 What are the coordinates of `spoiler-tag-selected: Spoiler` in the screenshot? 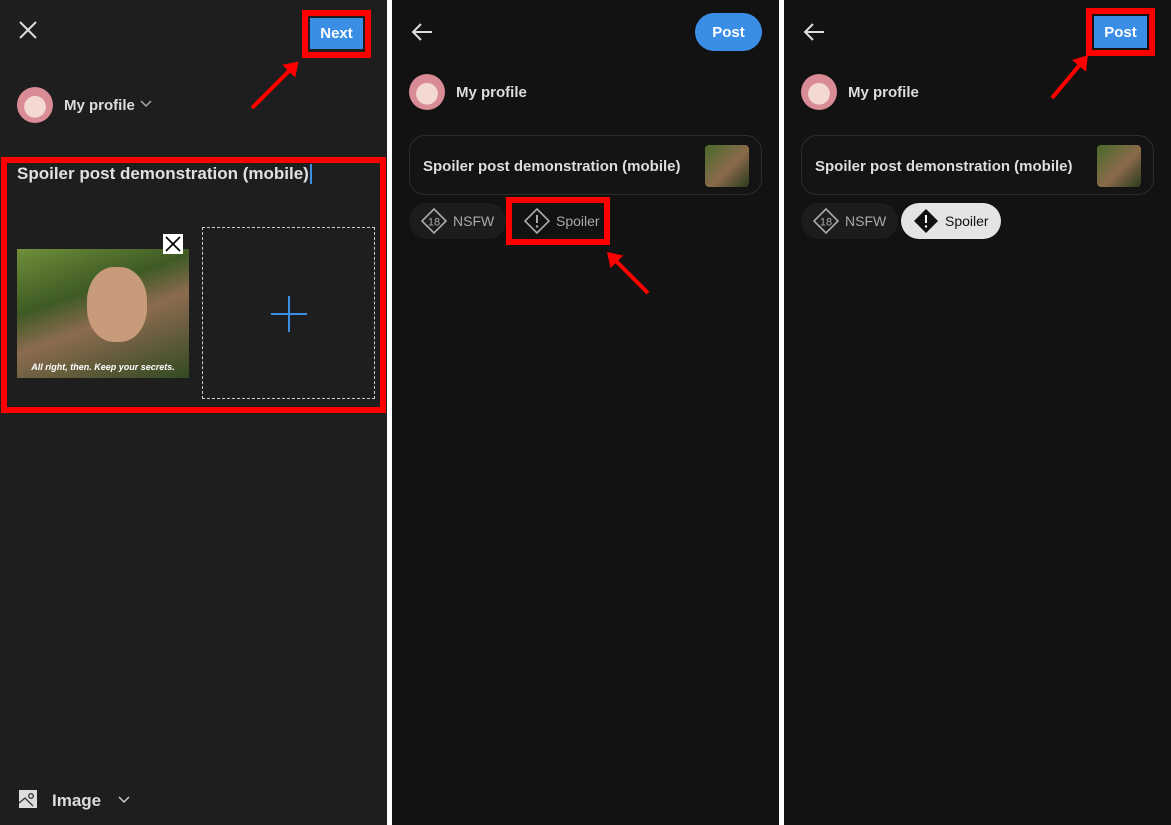 It's located at (951, 221).